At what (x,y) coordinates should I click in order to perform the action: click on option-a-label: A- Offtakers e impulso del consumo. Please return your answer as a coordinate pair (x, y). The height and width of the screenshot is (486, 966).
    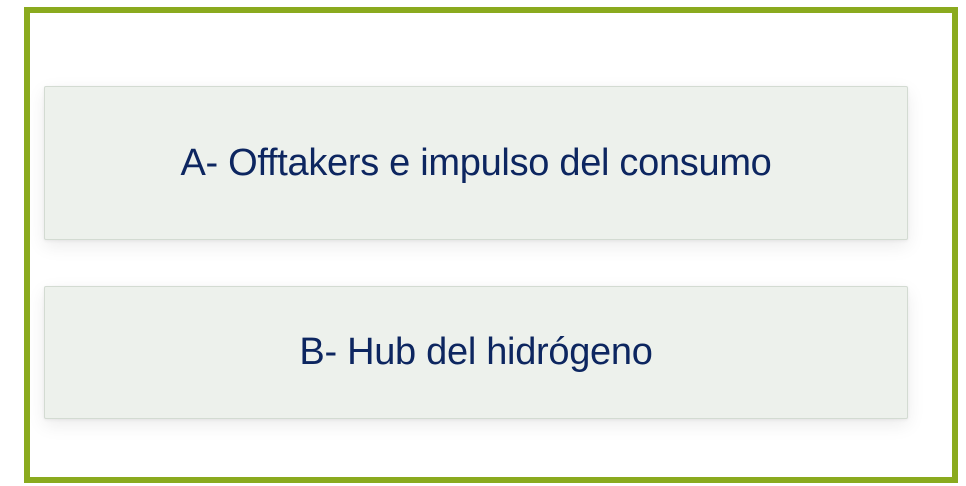
    Looking at the image, I should click on (476, 162).